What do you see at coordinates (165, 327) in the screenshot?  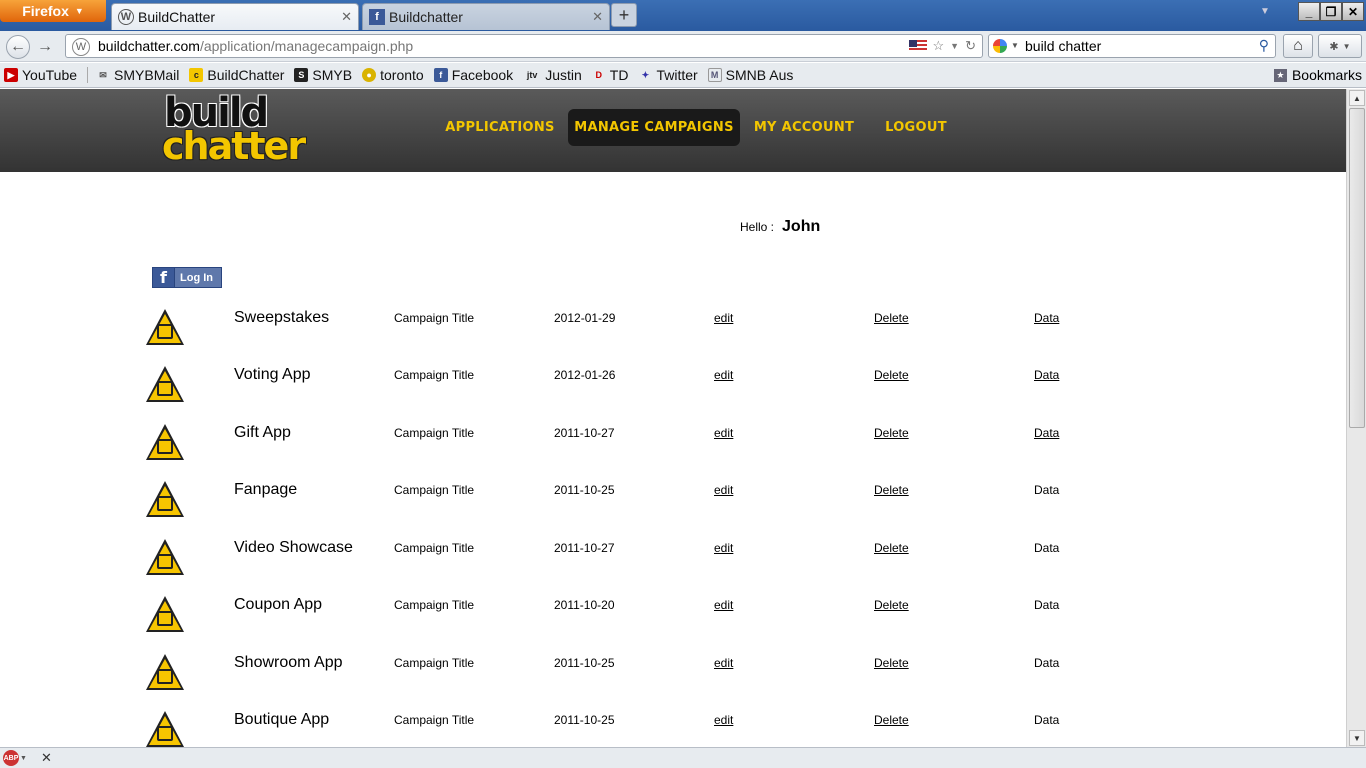 I see `sweepstakes-warning-icon` at bounding box center [165, 327].